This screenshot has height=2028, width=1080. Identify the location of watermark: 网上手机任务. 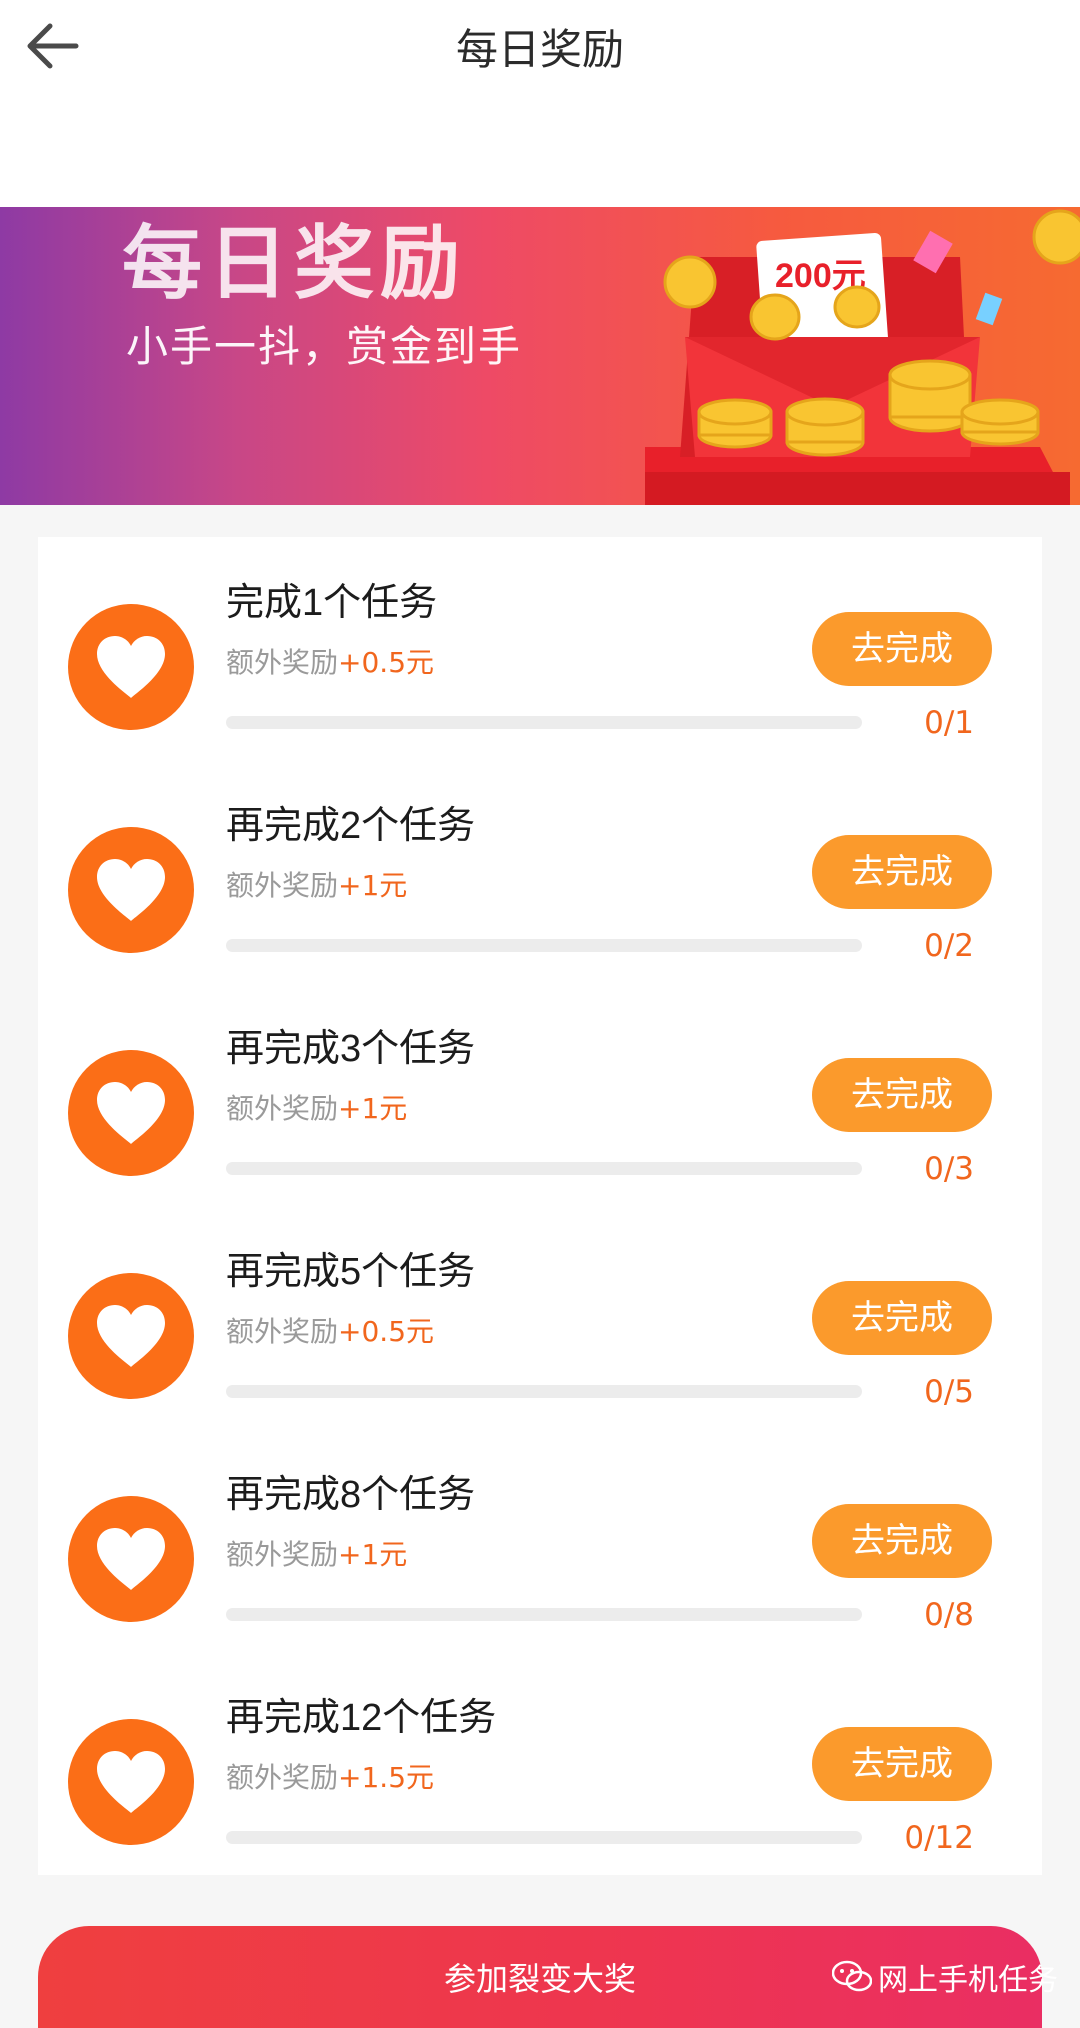
(945, 1977).